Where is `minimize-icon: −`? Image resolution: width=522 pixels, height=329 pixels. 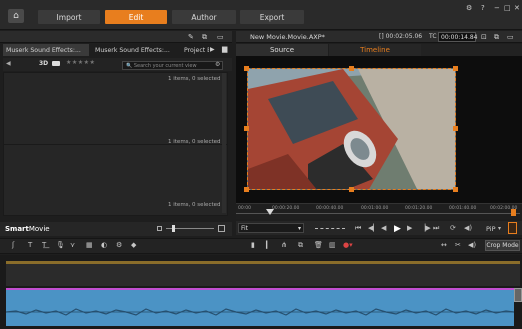
minimize-icon: − is located at coordinates (497, 8).